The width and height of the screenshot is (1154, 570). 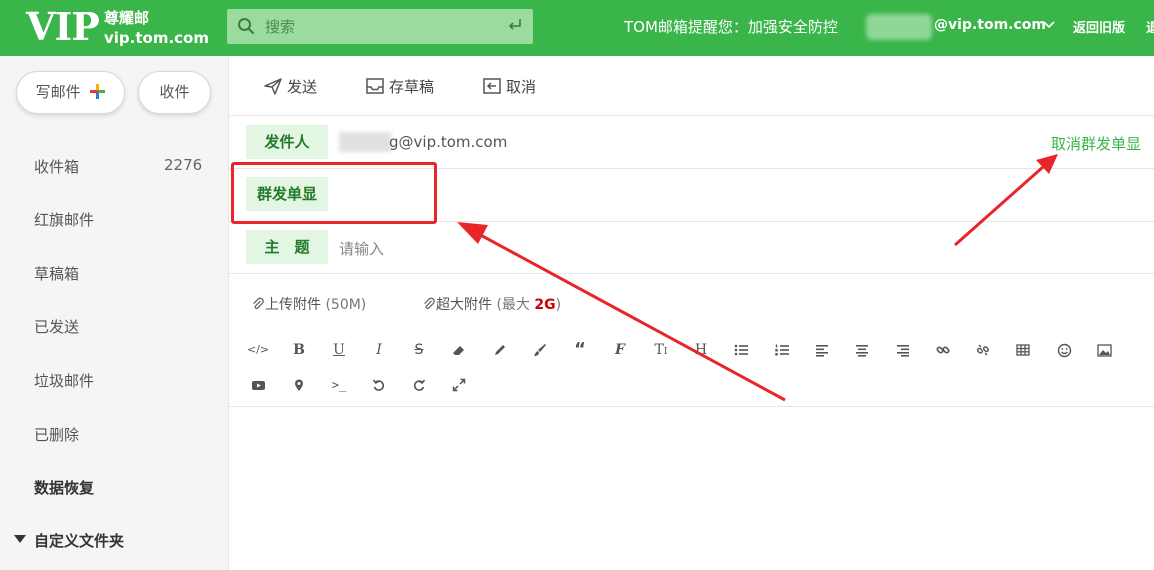 What do you see at coordinates (459, 350) in the screenshot?
I see `eraser-icon` at bounding box center [459, 350].